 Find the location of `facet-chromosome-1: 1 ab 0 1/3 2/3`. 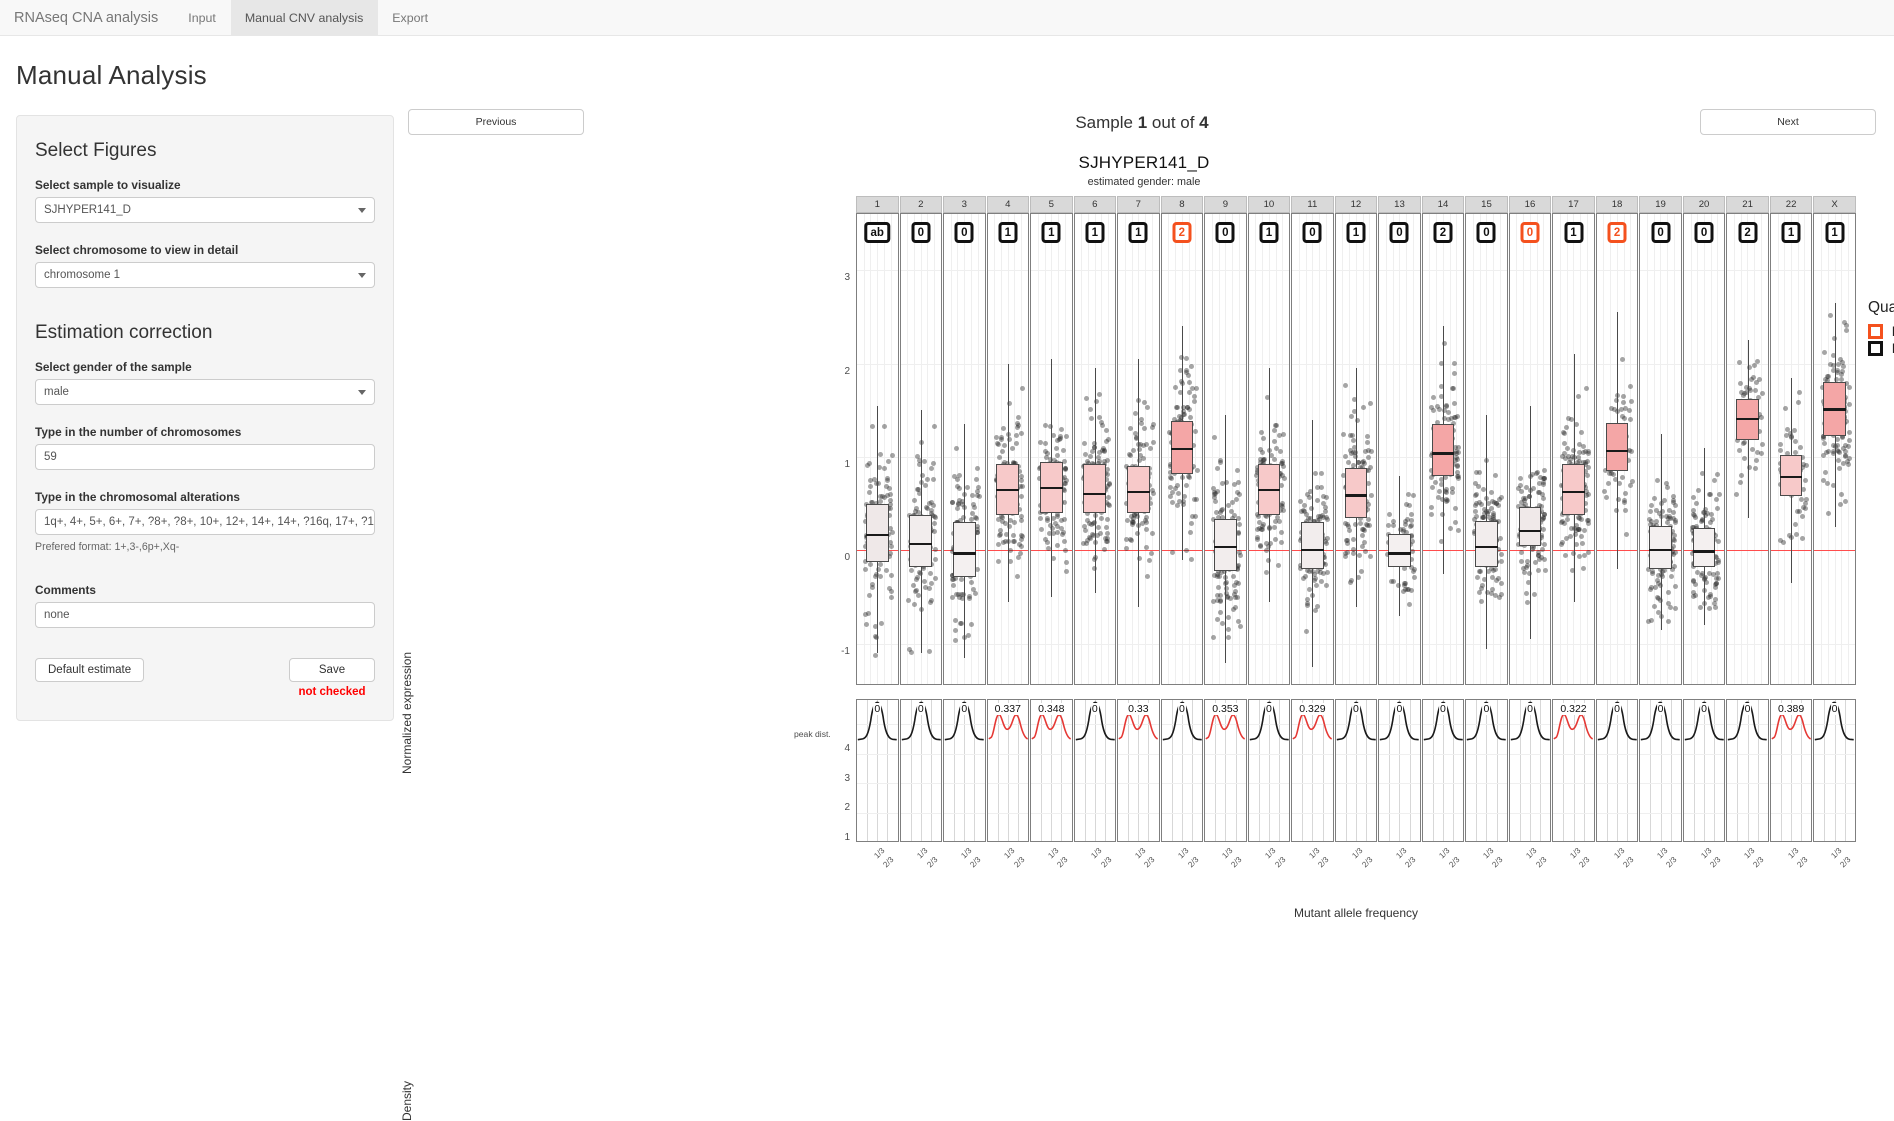

facet-chromosome-1: 1 ab 0 1/3 2/3 is located at coordinates (877, 536).